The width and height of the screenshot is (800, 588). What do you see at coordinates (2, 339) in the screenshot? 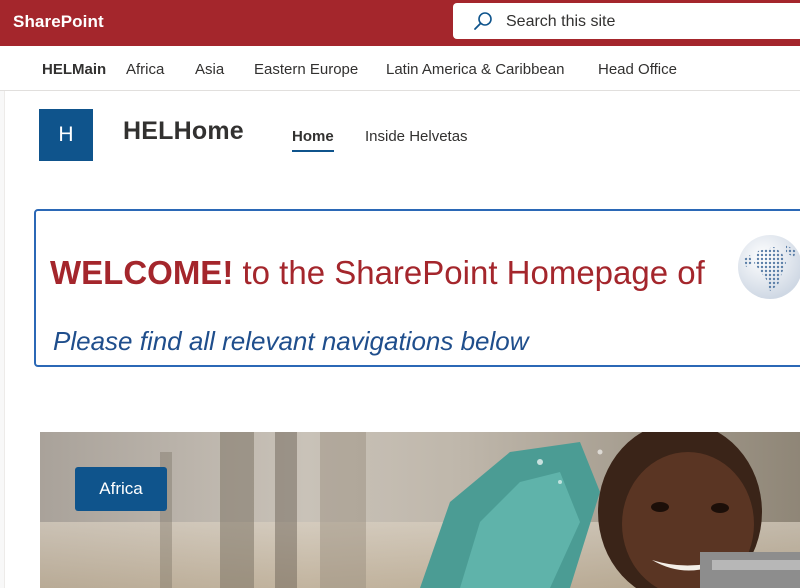
I see `left-rail` at bounding box center [2, 339].